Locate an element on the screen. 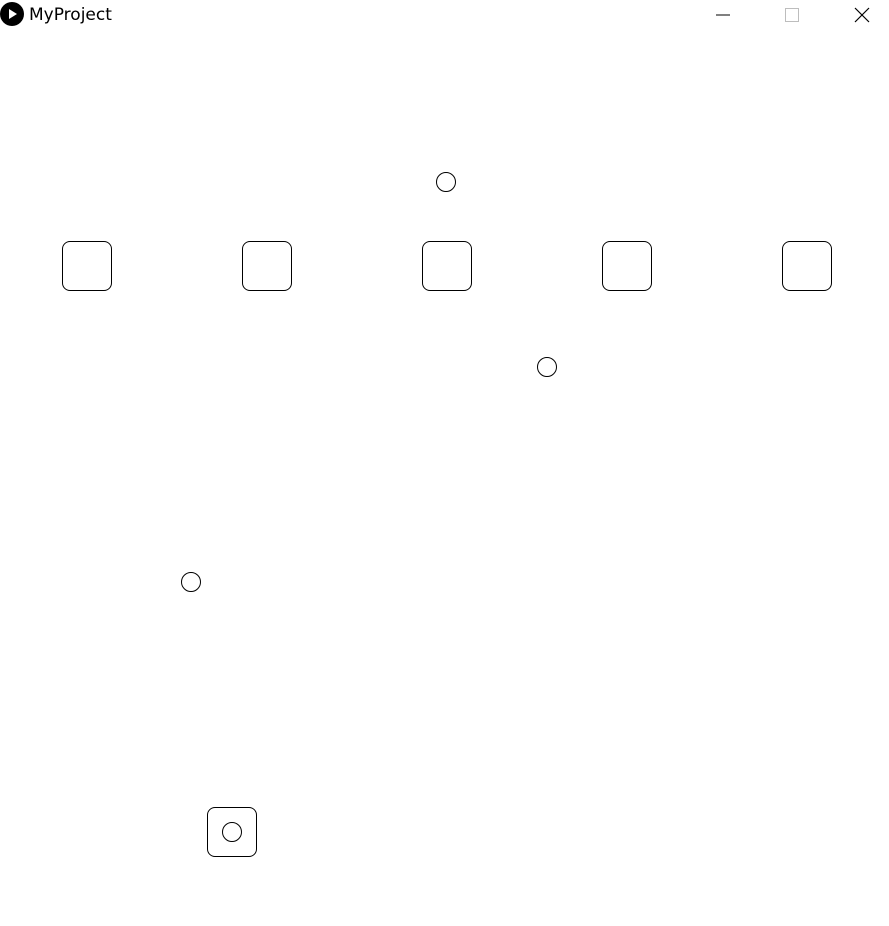 The image size is (889, 926). maximize-icon is located at coordinates (792, 15).